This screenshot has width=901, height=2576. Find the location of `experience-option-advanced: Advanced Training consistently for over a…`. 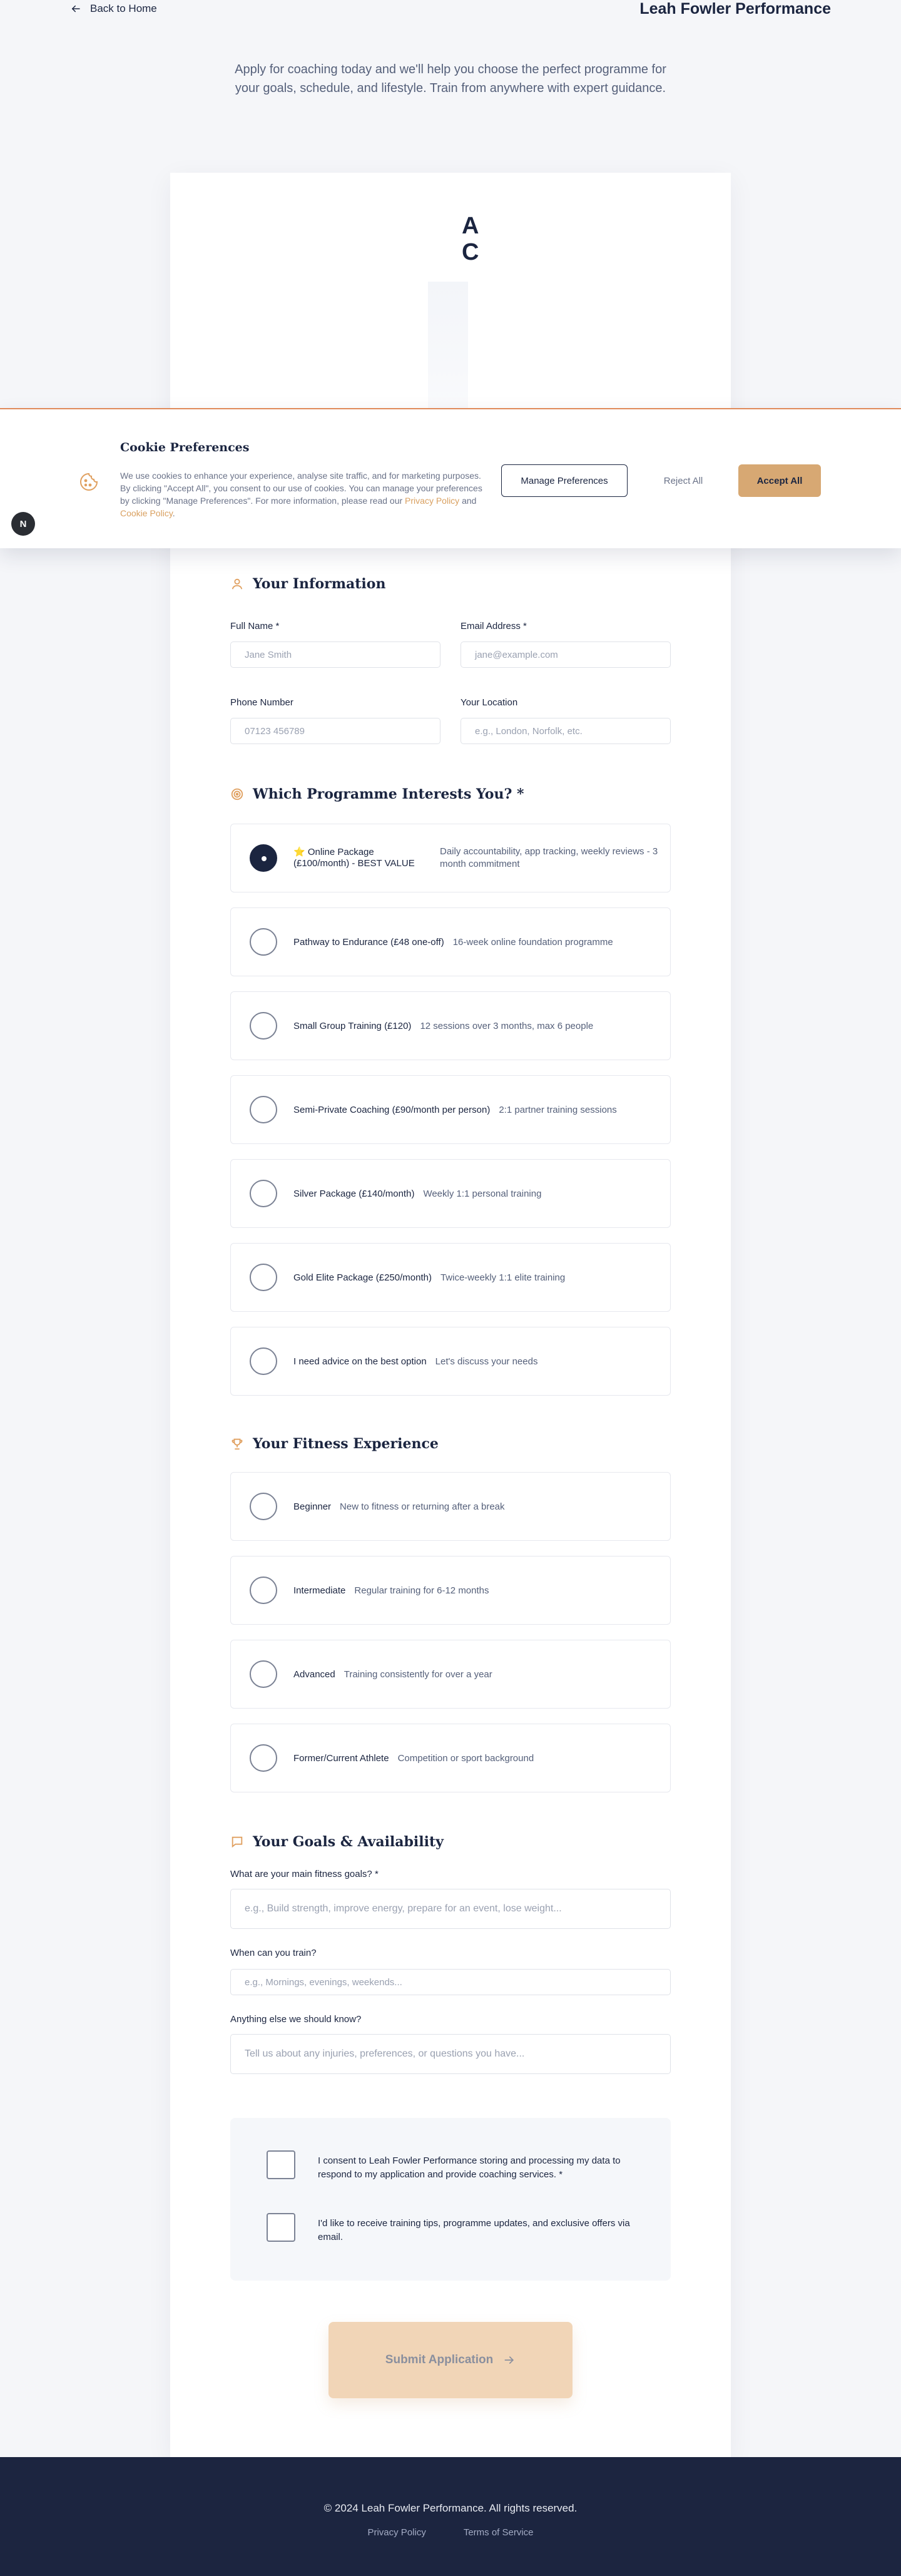

experience-option-advanced: Advanced Training consistently for over a… is located at coordinates (450, 1674).